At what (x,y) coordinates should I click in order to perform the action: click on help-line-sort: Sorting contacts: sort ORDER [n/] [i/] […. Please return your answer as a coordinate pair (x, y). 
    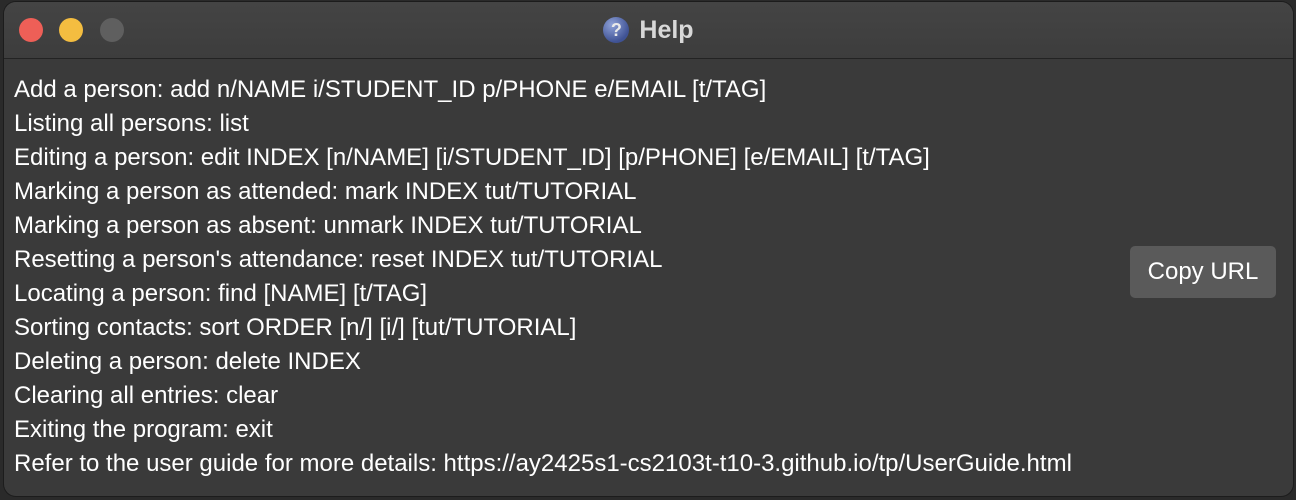
    Looking at the image, I should click on (295, 327).